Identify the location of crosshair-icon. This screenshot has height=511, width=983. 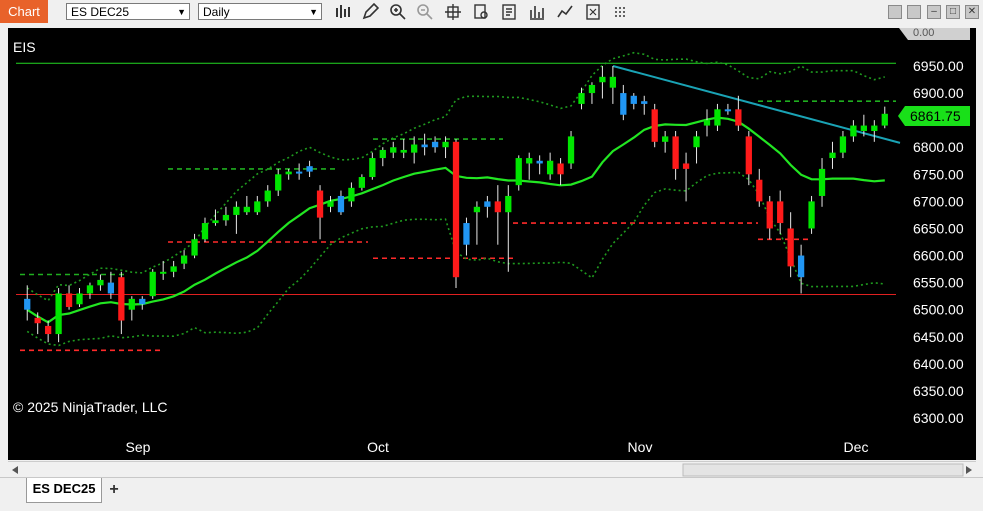
(453, 12).